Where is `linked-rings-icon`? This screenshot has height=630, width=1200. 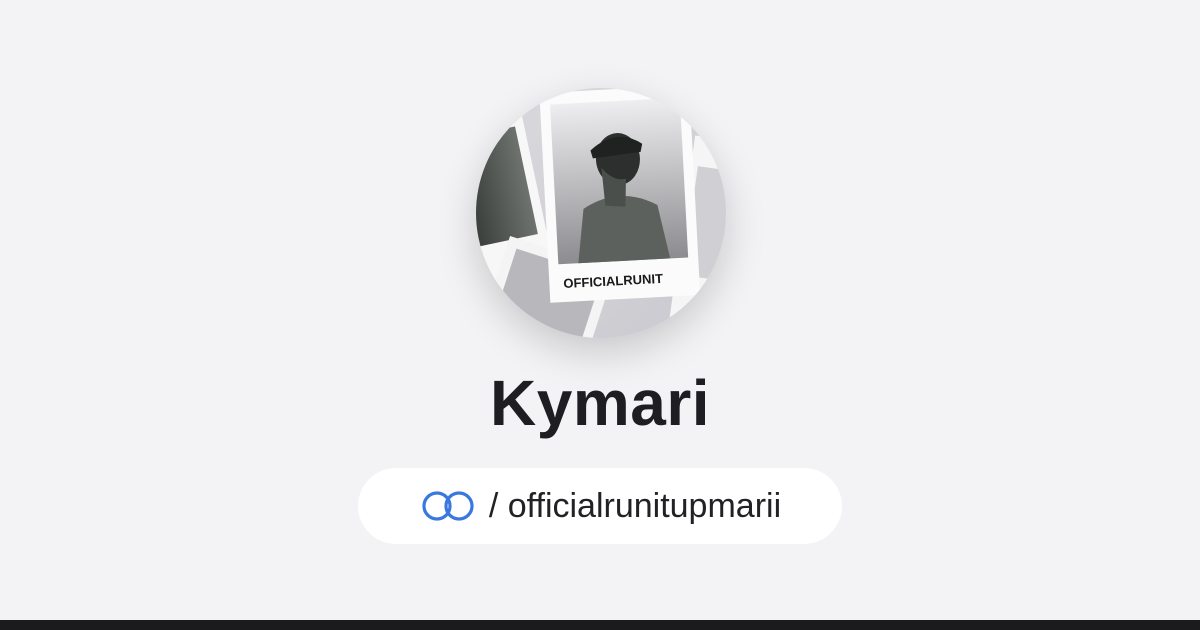 linked-rings-icon is located at coordinates (448, 506).